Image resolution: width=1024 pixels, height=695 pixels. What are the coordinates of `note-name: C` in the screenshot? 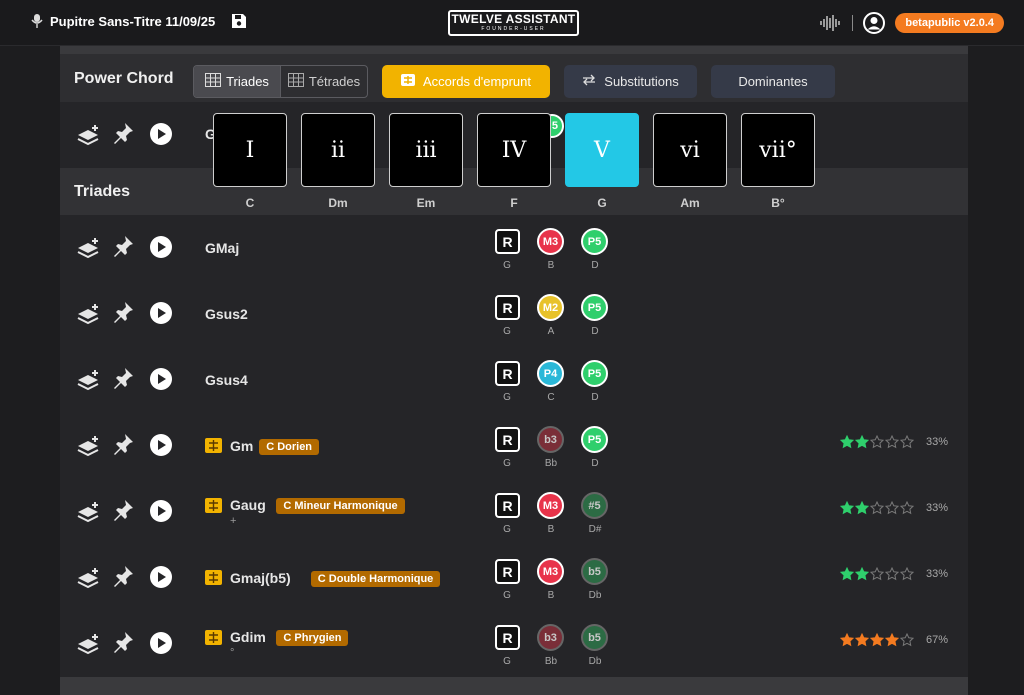 It's located at (551, 397).